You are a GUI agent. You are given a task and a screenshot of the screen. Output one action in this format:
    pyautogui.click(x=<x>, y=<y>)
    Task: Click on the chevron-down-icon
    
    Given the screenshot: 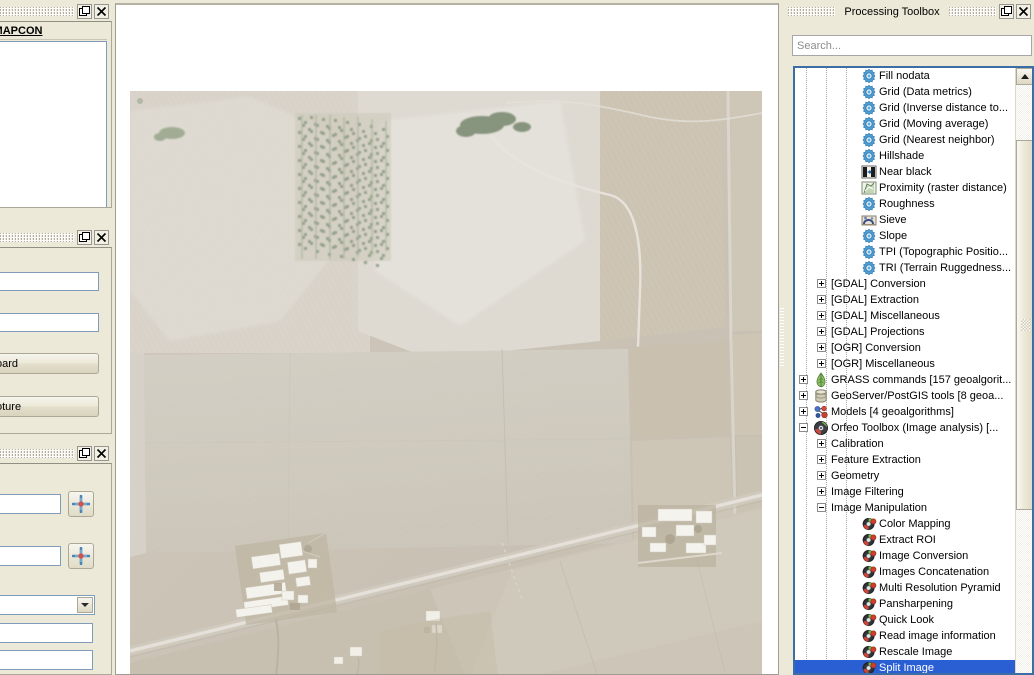 What is the action you would take?
    pyautogui.click(x=85, y=605)
    